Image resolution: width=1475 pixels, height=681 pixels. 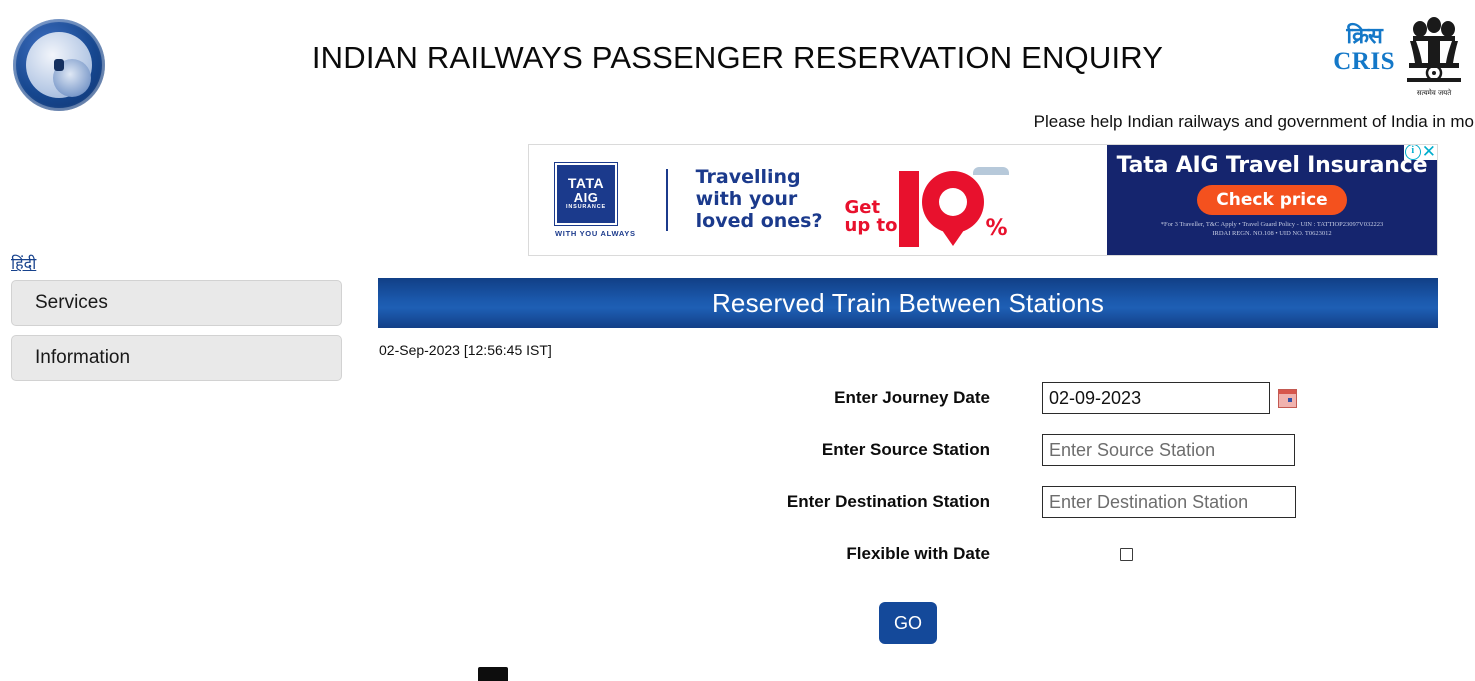 I want to click on check-price-button: Check price, so click(x=1272, y=200).